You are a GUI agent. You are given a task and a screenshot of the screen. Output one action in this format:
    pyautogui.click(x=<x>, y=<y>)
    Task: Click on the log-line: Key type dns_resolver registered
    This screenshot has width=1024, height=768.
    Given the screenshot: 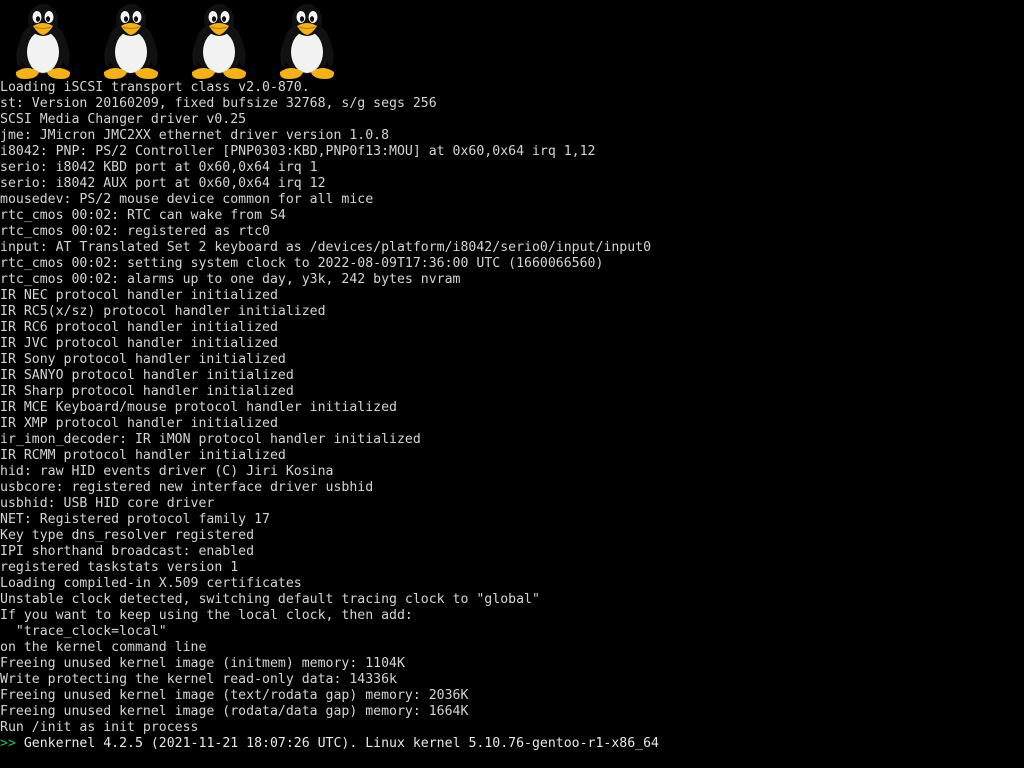 What is the action you would take?
    pyautogui.click(x=127, y=535)
    